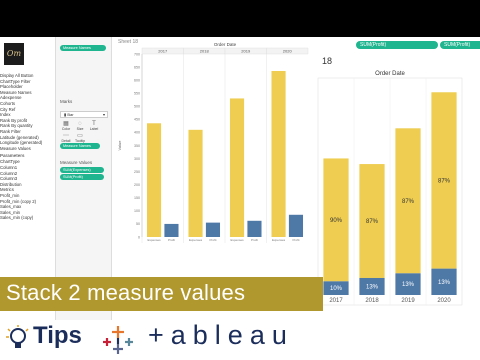 The image size is (480, 360). What do you see at coordinates (137, 133) in the screenshot?
I see `y-tick-label: 400` at bounding box center [137, 133].